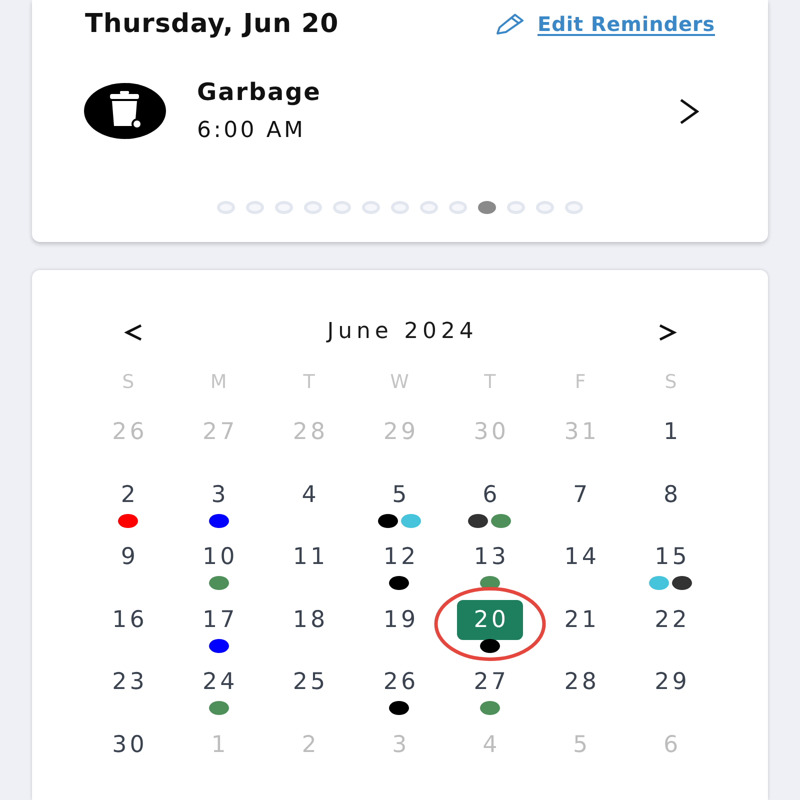 This screenshot has height=800, width=800. I want to click on calendar-day: 22, so click(671, 620).